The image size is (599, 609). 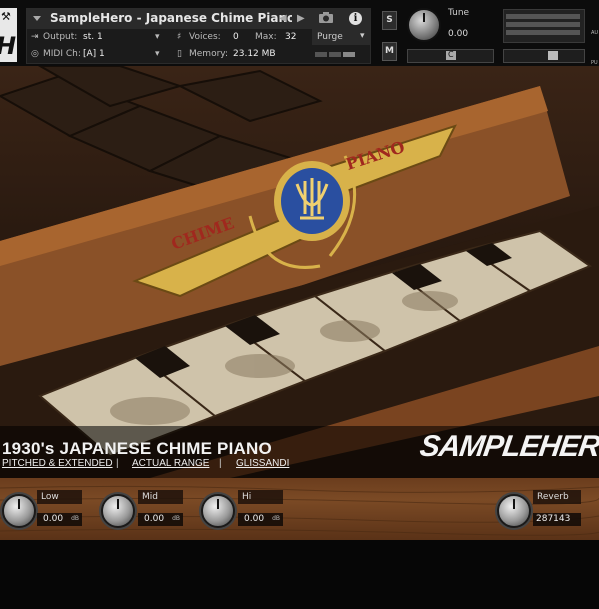 I want to click on collapse-triangle-icon, so click(x=37, y=18).